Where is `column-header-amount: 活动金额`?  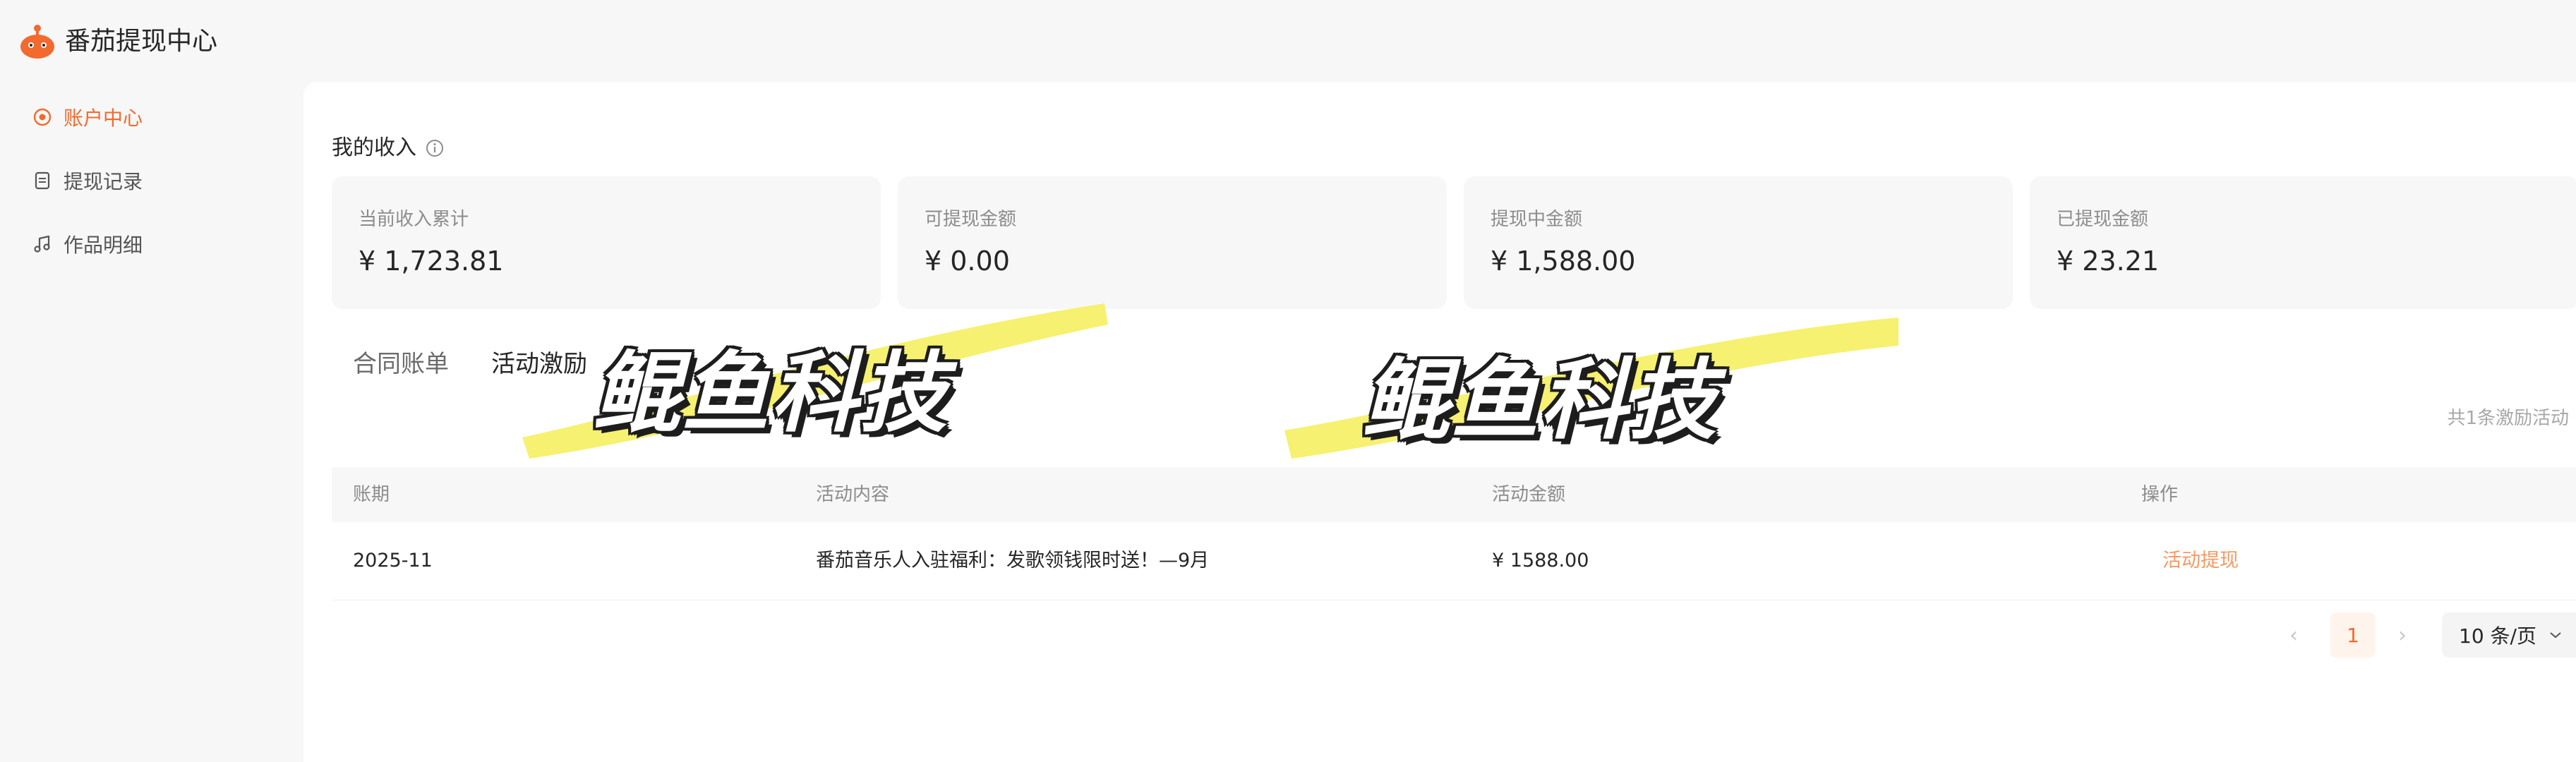 column-header-amount: 活动金额 is located at coordinates (1529, 494).